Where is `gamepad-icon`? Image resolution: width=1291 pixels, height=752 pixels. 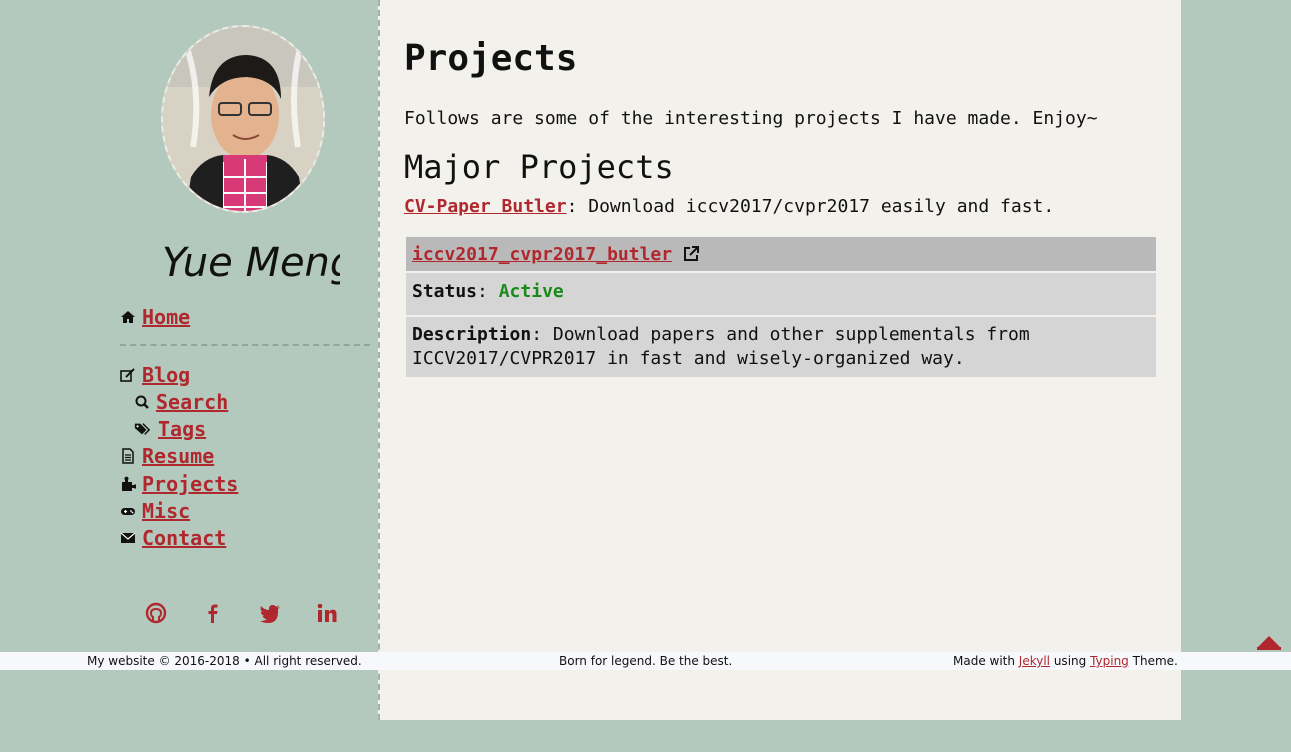 gamepad-icon is located at coordinates (128, 511).